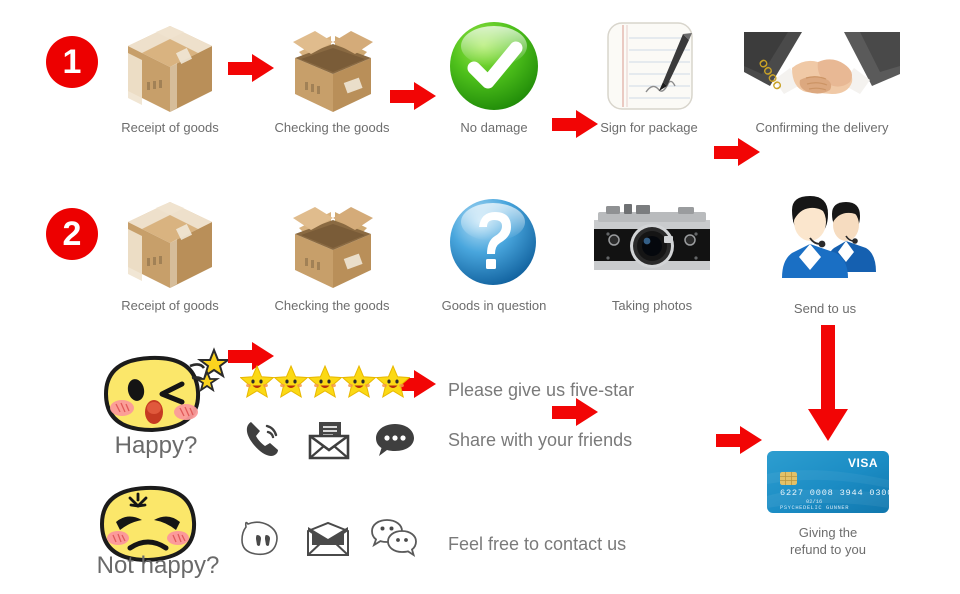  Describe the element at coordinates (822, 68) in the screenshot. I see `step-icon-handshake: OOOO` at that location.